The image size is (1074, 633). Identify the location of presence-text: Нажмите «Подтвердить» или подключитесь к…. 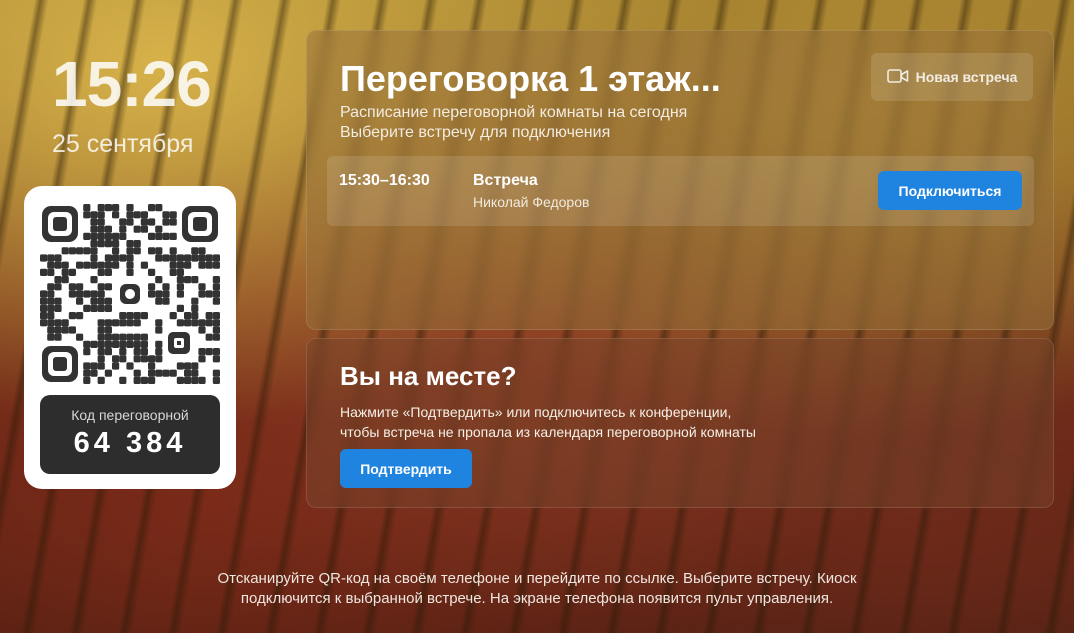
(548, 422).